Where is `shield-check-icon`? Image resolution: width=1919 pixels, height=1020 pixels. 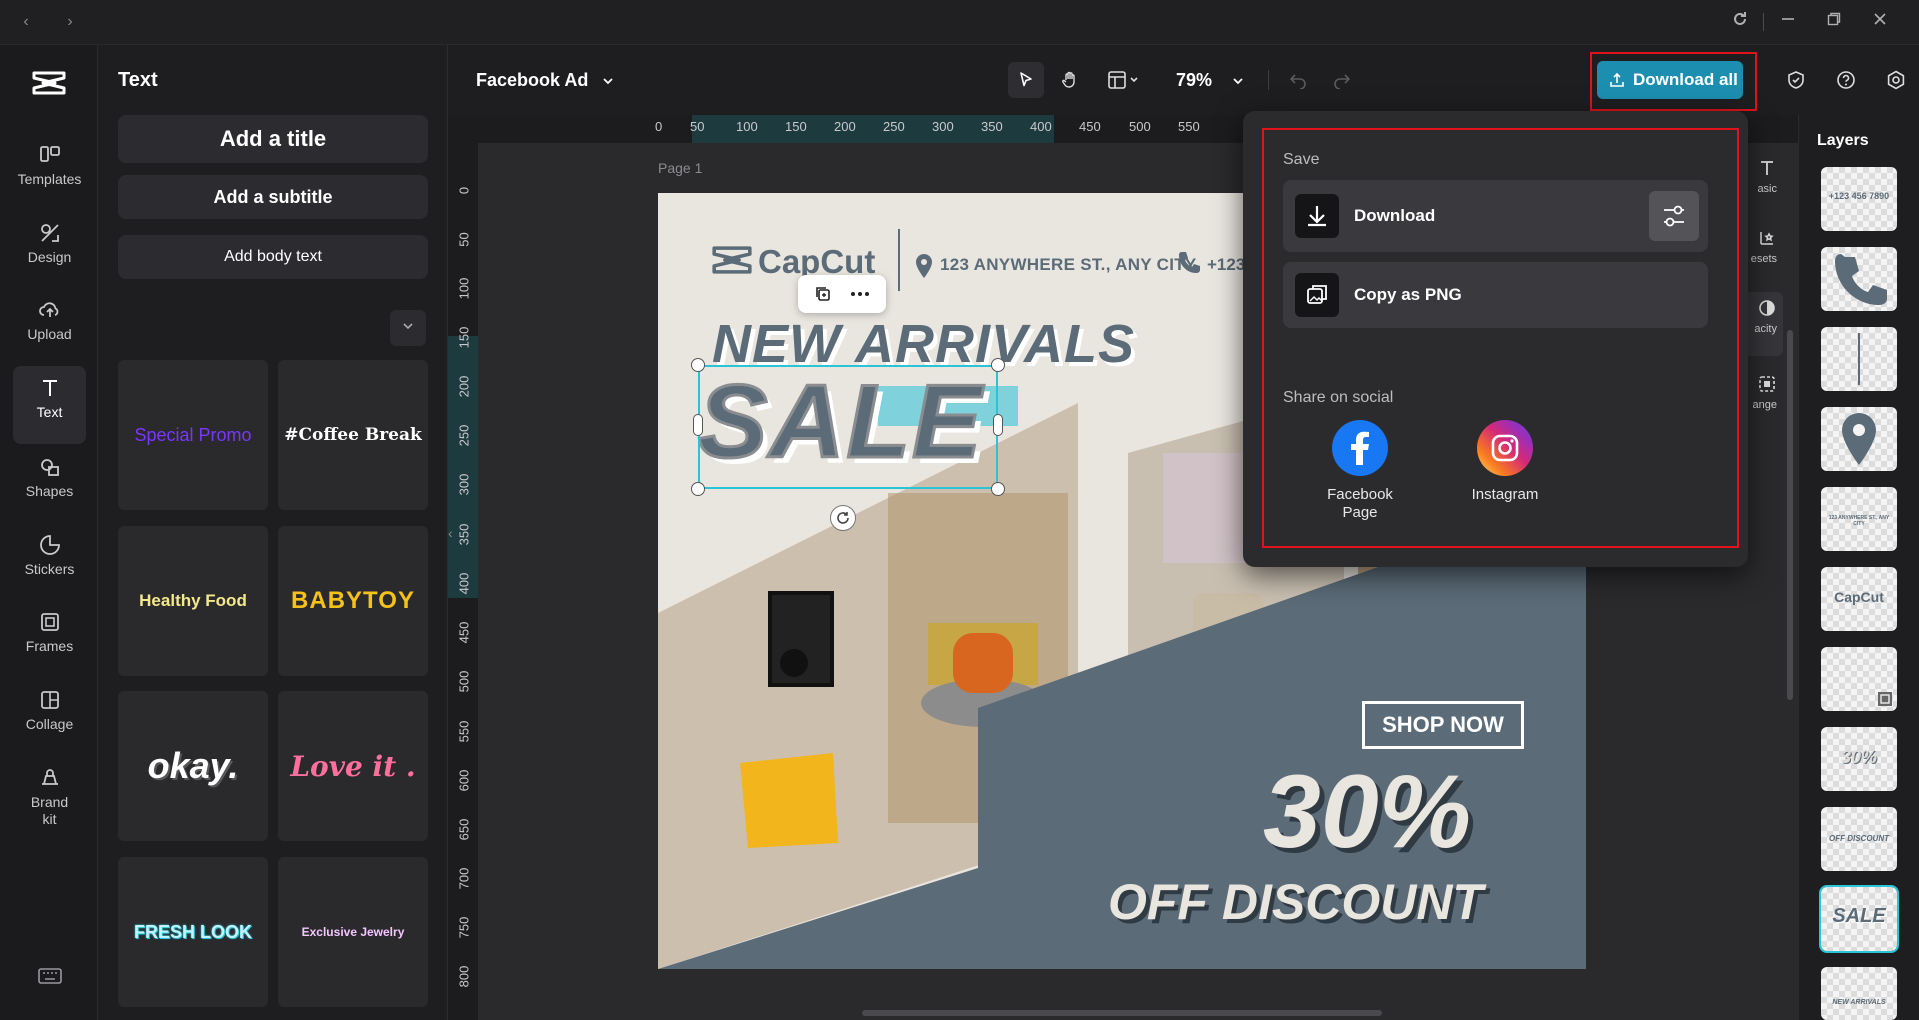 shield-check-icon is located at coordinates (1796, 80).